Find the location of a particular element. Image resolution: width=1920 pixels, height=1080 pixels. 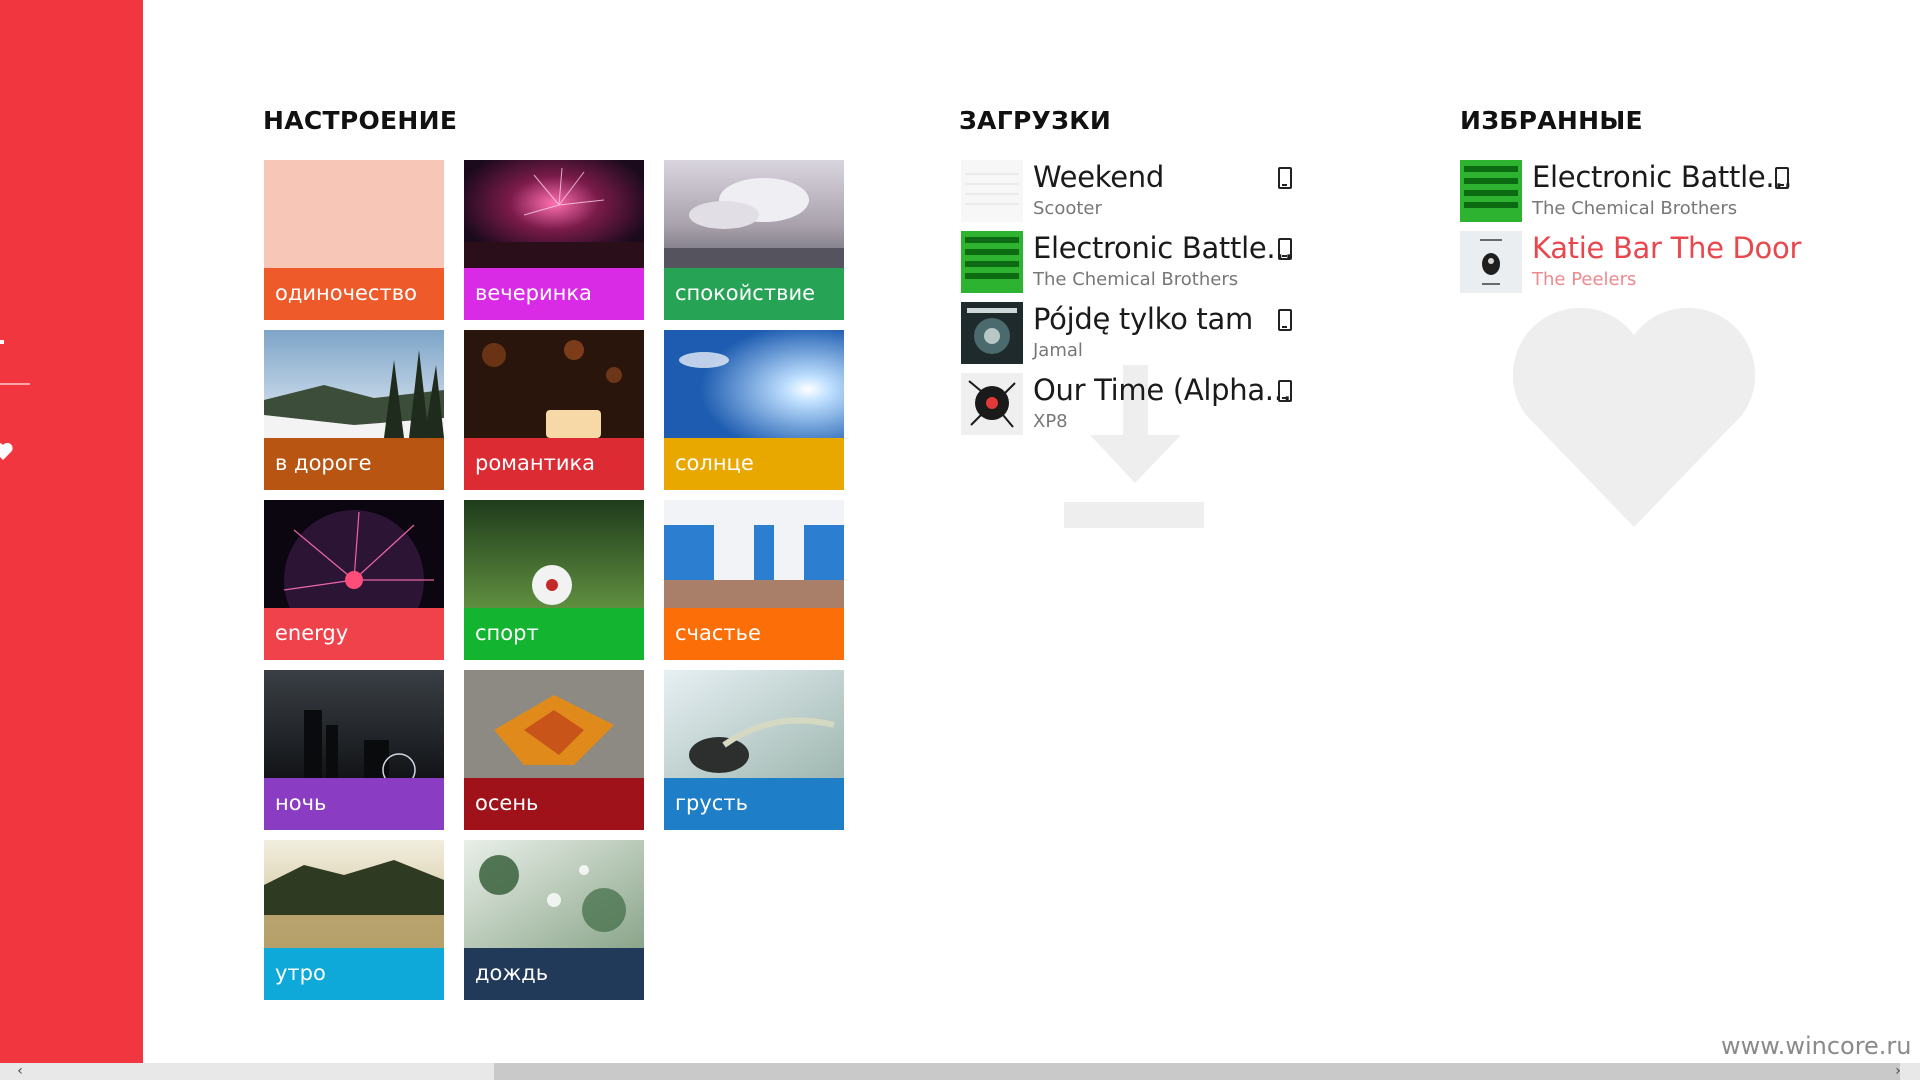

mood-label: спокойствие is located at coordinates (745, 293).